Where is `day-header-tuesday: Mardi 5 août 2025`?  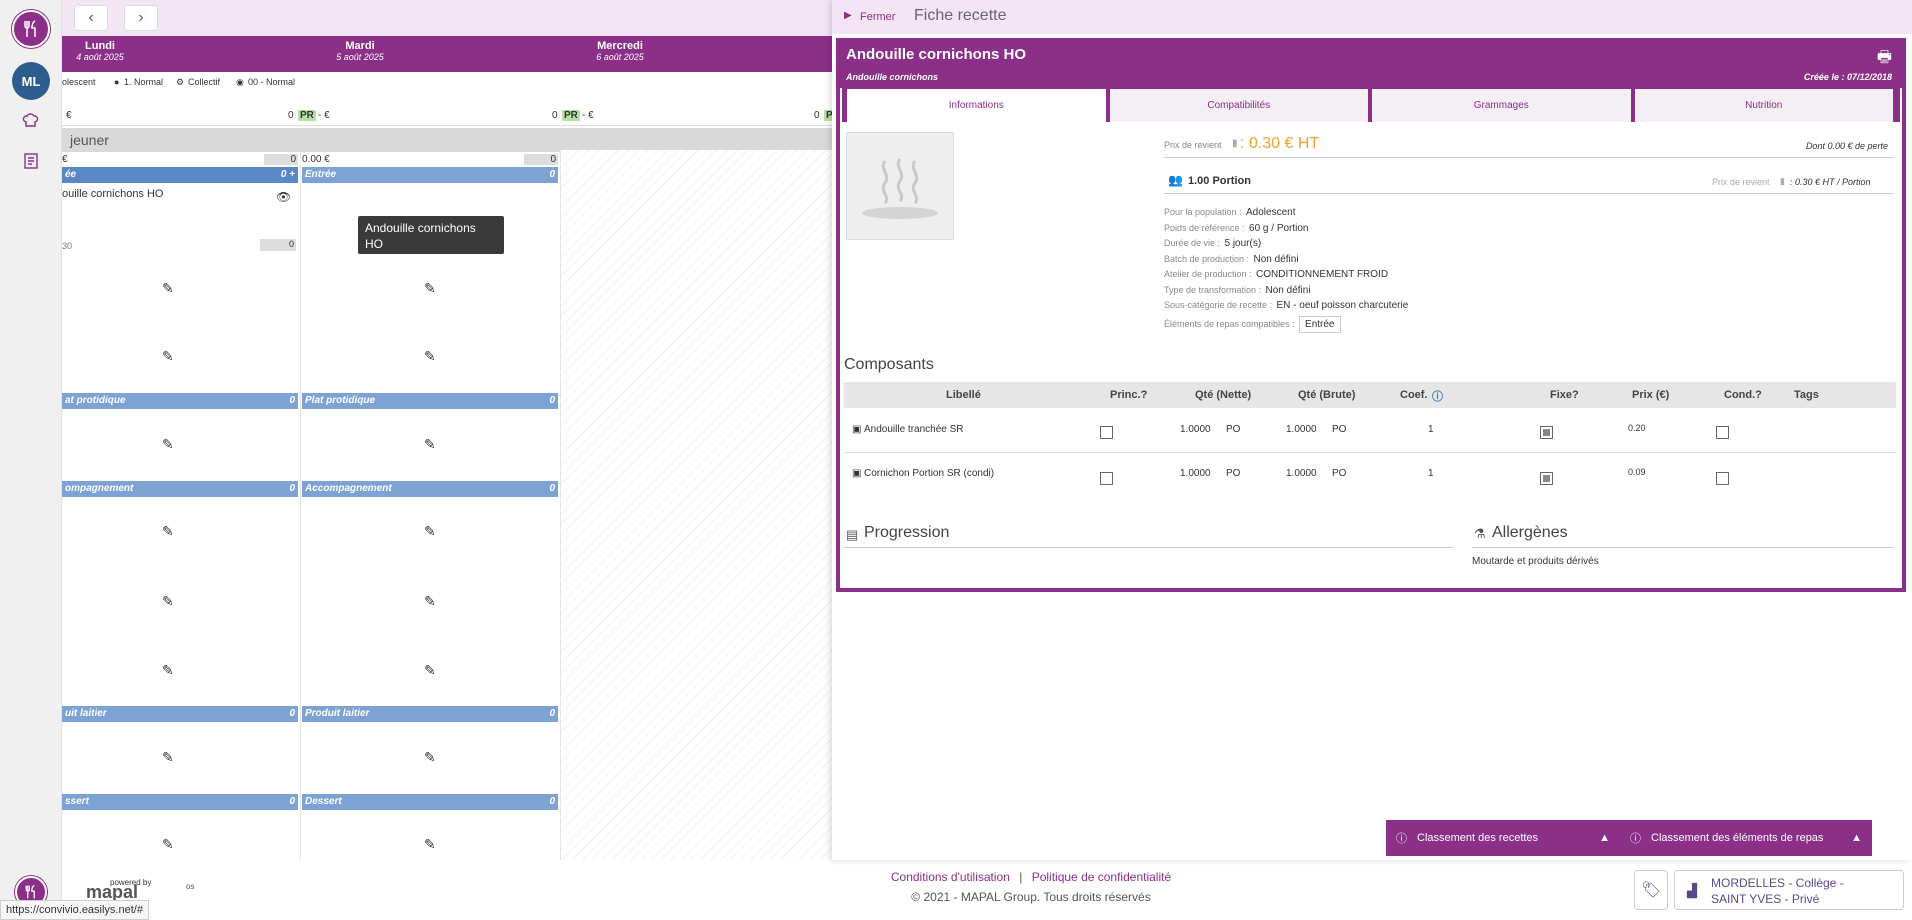 day-header-tuesday: Mardi 5 août 2025 is located at coordinates (360, 51).